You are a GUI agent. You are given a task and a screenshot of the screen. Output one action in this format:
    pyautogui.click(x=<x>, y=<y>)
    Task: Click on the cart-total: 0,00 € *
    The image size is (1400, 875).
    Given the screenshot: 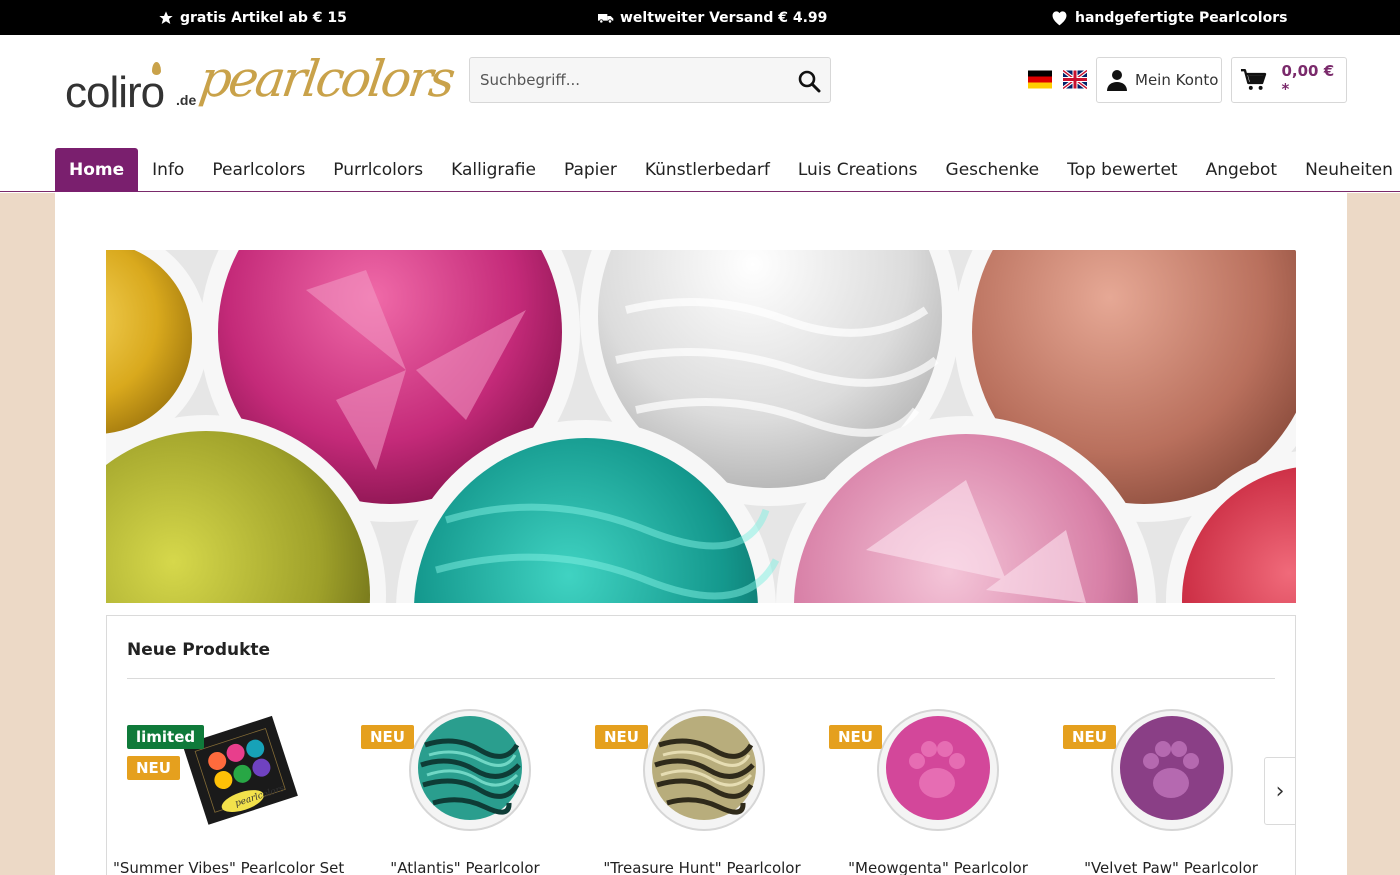 What is the action you would take?
    pyautogui.click(x=1308, y=80)
    